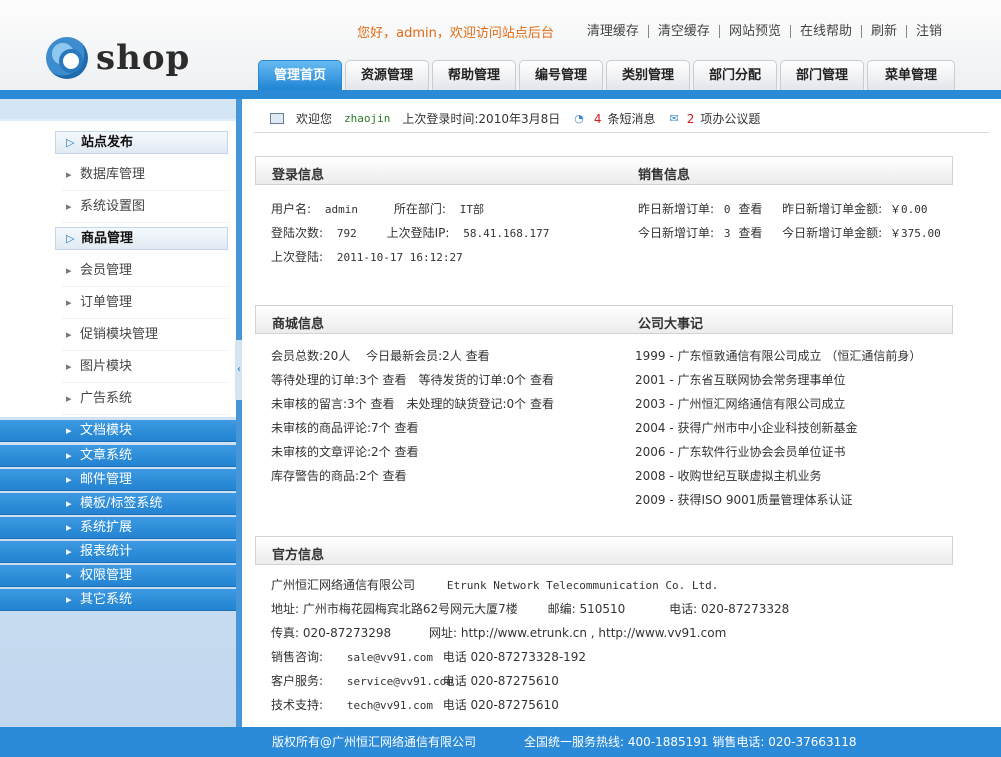  I want to click on yesterday-orders-view-link: 查看, so click(750, 209).